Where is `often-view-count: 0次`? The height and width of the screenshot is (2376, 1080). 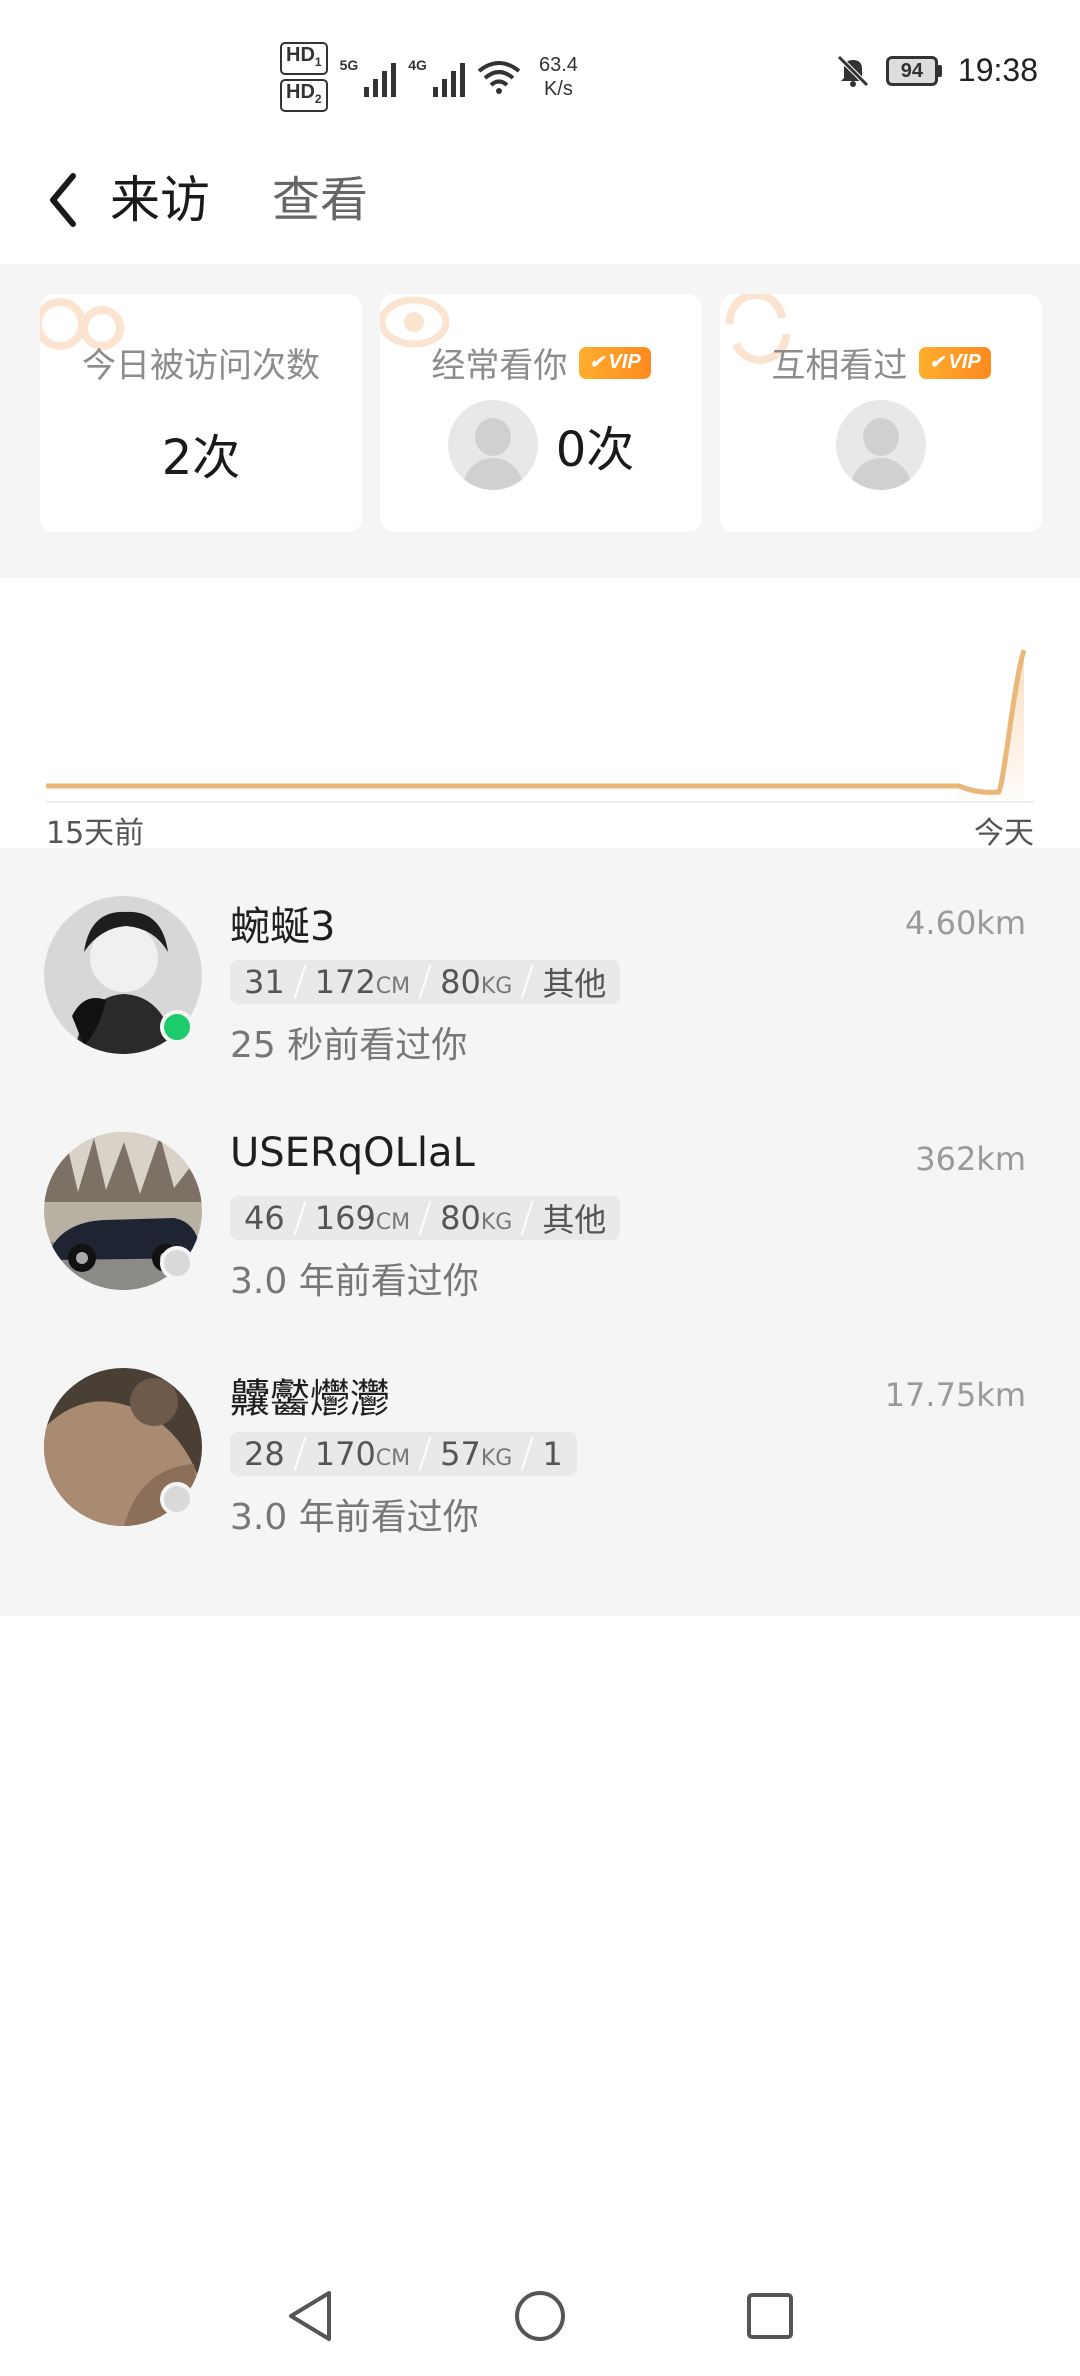
often-view-count: 0次 is located at coordinates (595, 450).